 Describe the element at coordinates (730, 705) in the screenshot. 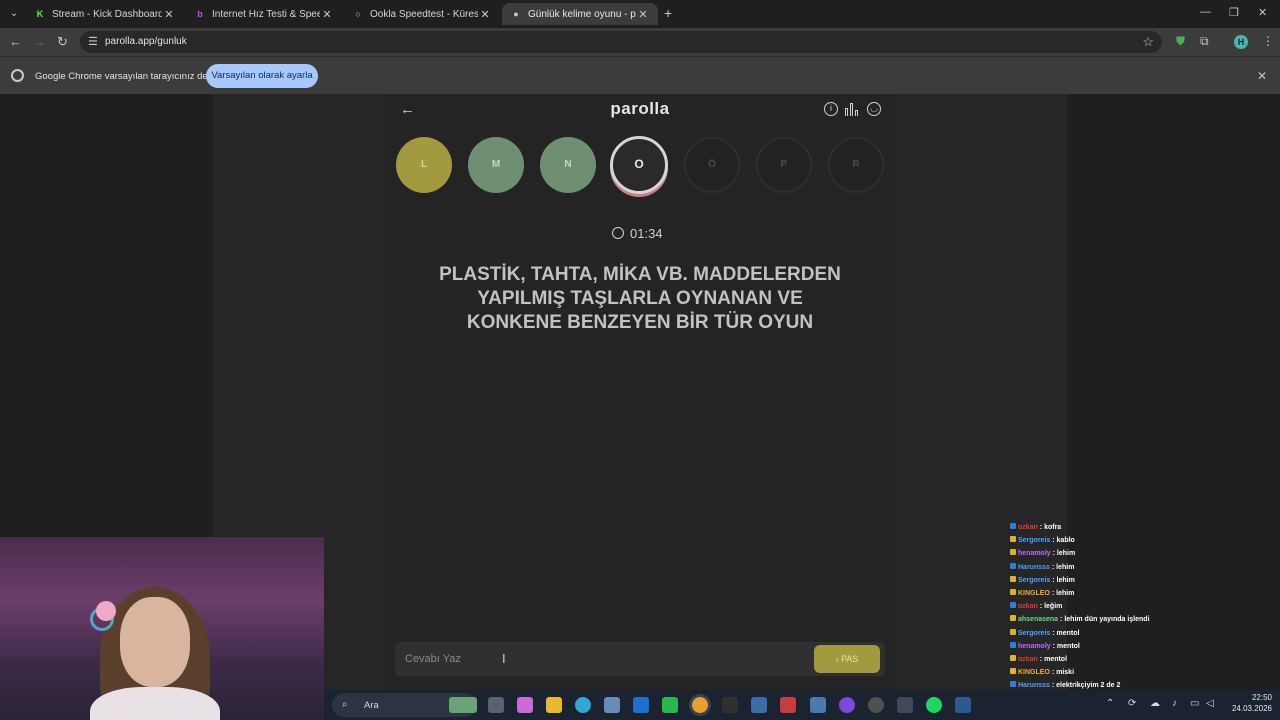

I see `epic-games-icon` at that location.